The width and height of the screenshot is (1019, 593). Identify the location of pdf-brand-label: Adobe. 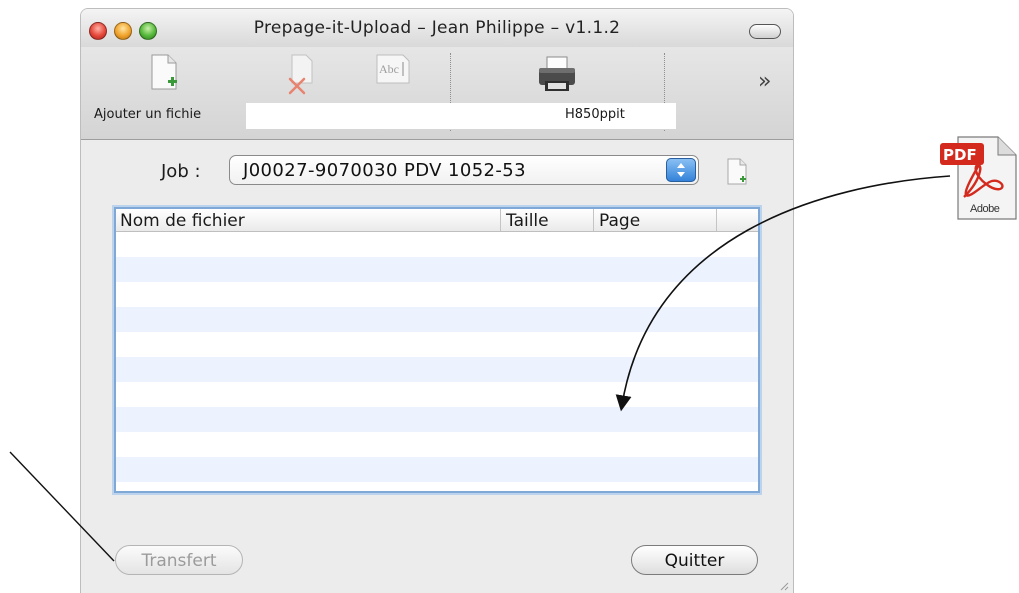
(985, 209).